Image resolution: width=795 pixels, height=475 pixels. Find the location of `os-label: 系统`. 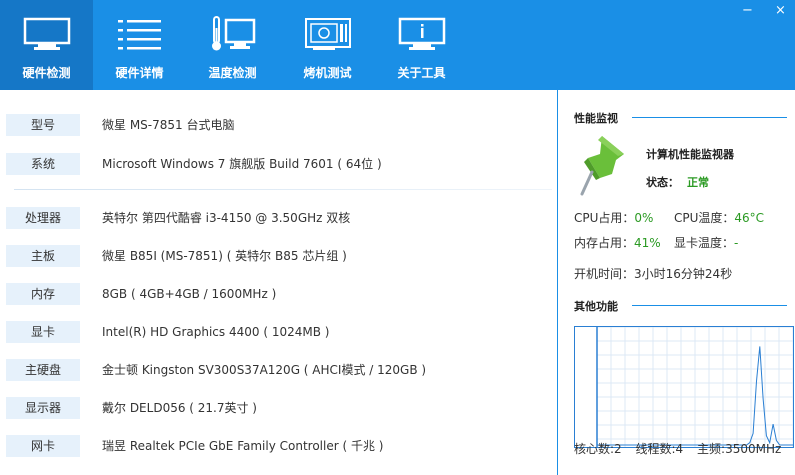

os-label: 系统 is located at coordinates (43, 164).